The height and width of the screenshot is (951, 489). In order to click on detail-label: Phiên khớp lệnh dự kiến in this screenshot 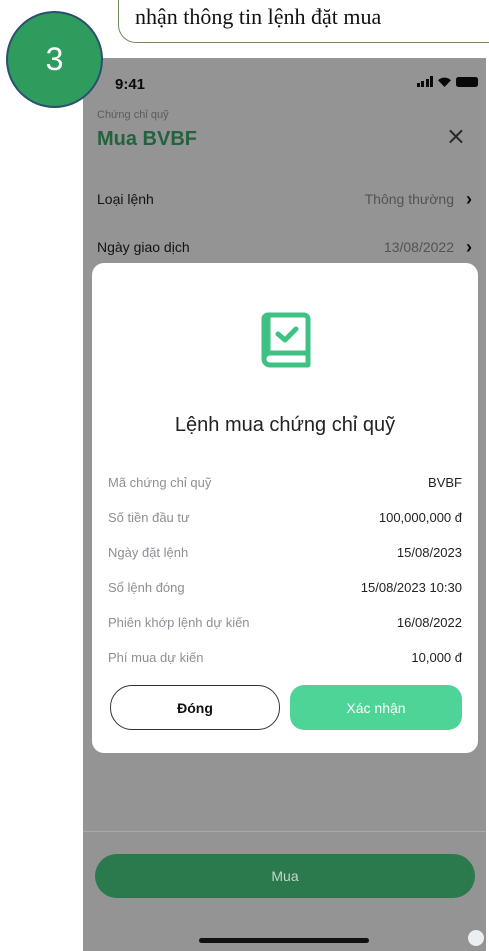, I will do `click(179, 622)`.